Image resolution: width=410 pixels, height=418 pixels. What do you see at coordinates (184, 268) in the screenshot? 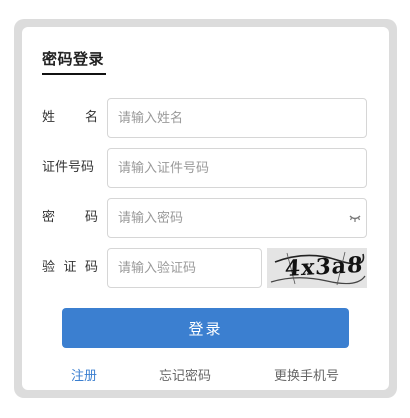
I see `captcha-input` at bounding box center [184, 268].